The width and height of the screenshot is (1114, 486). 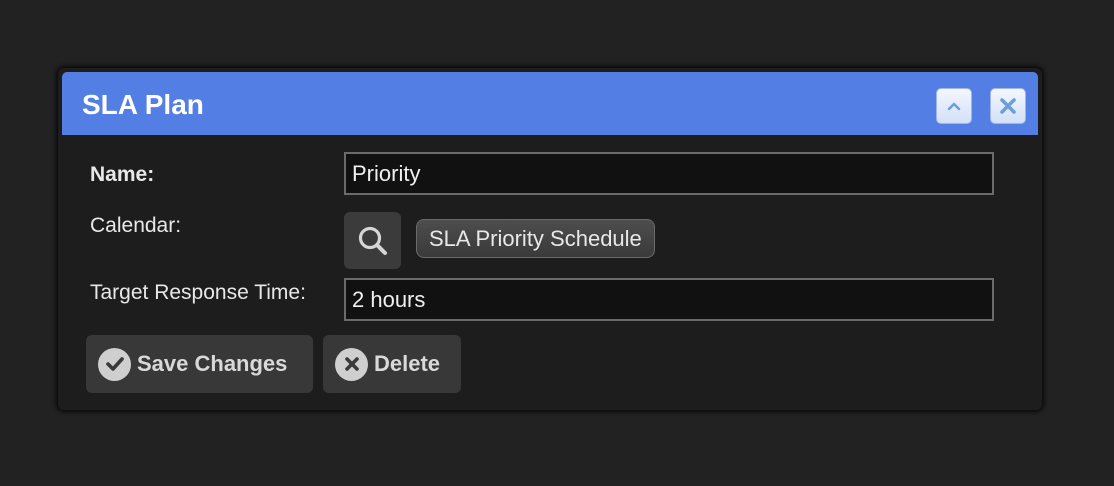 I want to click on collapse-button, so click(x=954, y=106).